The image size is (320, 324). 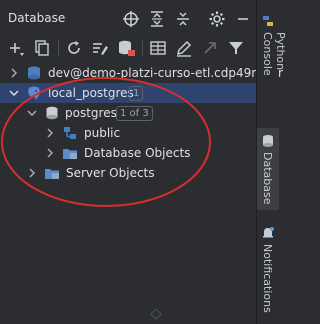 I want to click on resize-handle-icon, so click(x=156, y=314).